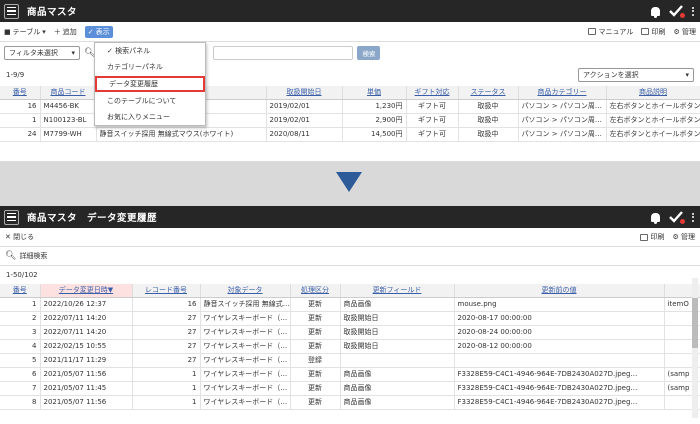 The height and width of the screenshot is (424, 700). Describe the element at coordinates (397, 346) in the screenshot. I see `table-cell: 取扱開始日` at that location.